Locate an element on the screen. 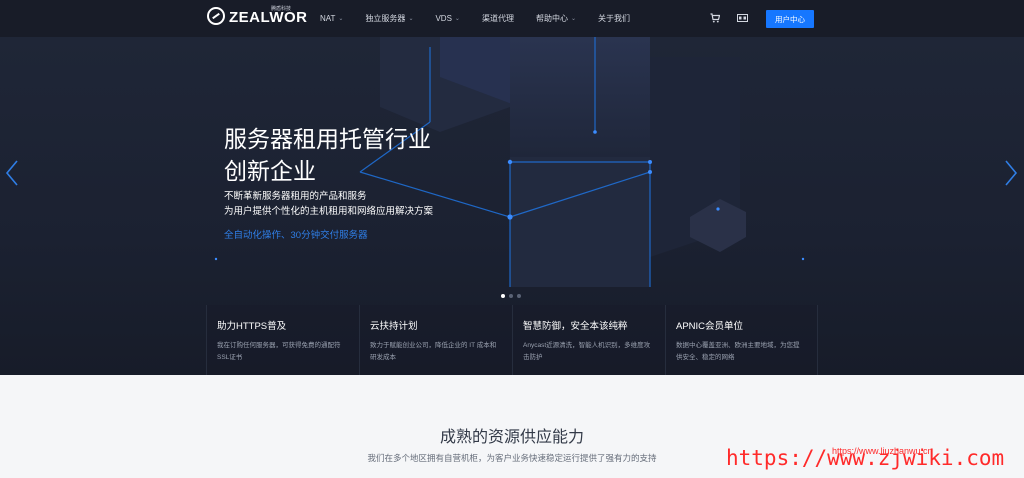 Image resolution: width=1024 pixels, height=478 pixels. logo-text: ZEALWOR is located at coordinates (268, 17).